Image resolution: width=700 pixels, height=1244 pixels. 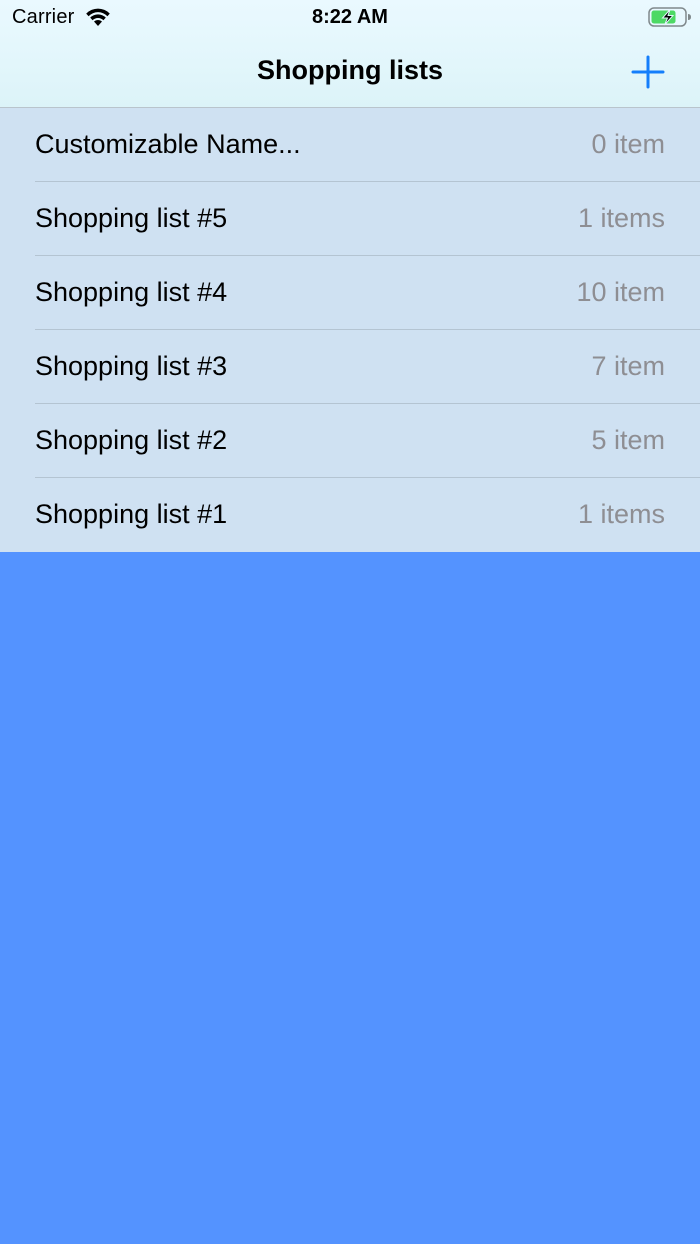 What do you see at coordinates (131, 218) in the screenshot?
I see `list-name: Shopping list #5` at bounding box center [131, 218].